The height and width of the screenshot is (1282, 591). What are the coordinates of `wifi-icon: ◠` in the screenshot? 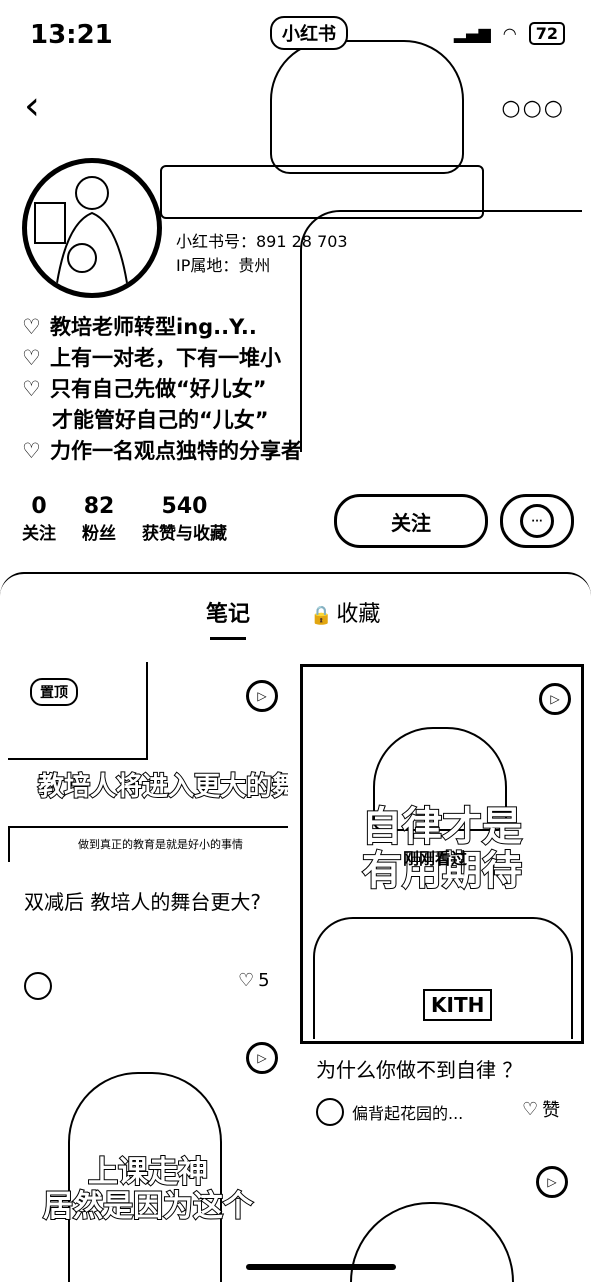 It's located at (509, 33).